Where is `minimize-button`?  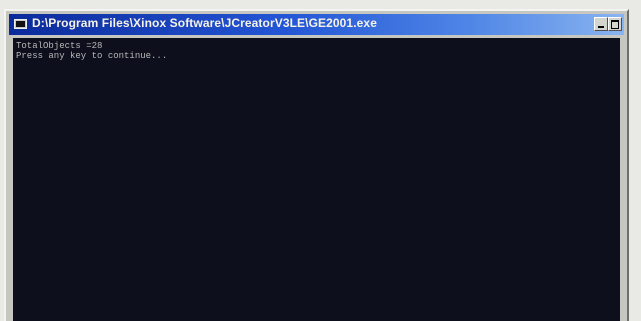 minimize-button is located at coordinates (601, 24).